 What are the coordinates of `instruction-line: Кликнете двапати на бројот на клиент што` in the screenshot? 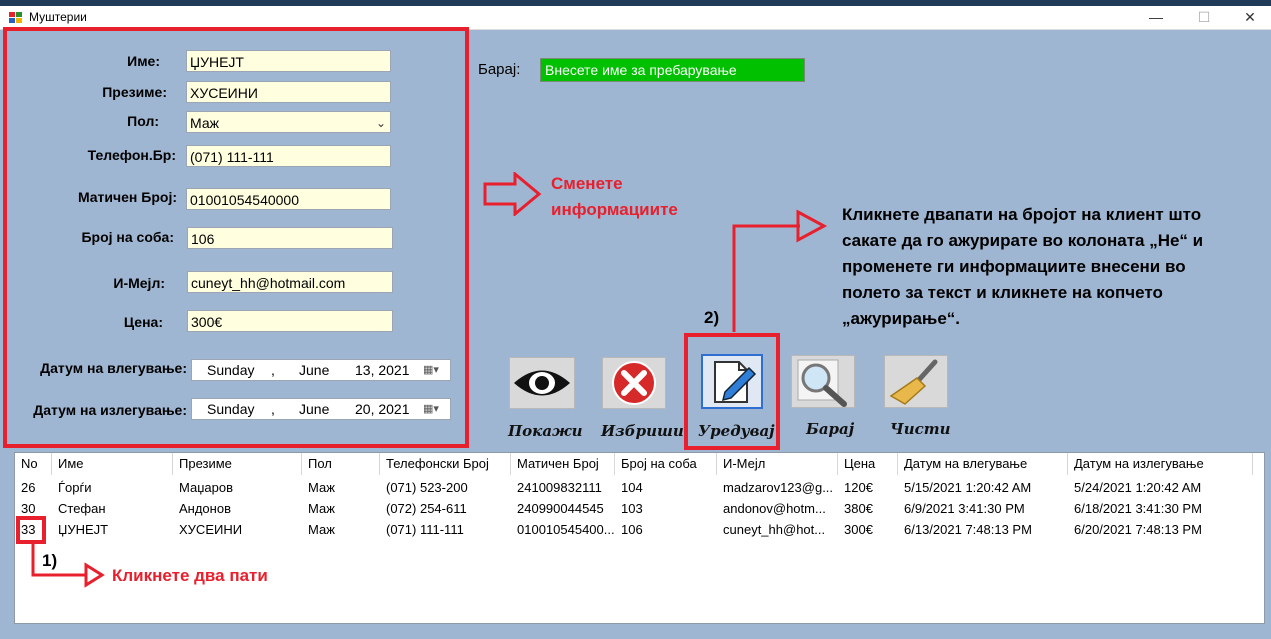 It's located at (1022, 214).